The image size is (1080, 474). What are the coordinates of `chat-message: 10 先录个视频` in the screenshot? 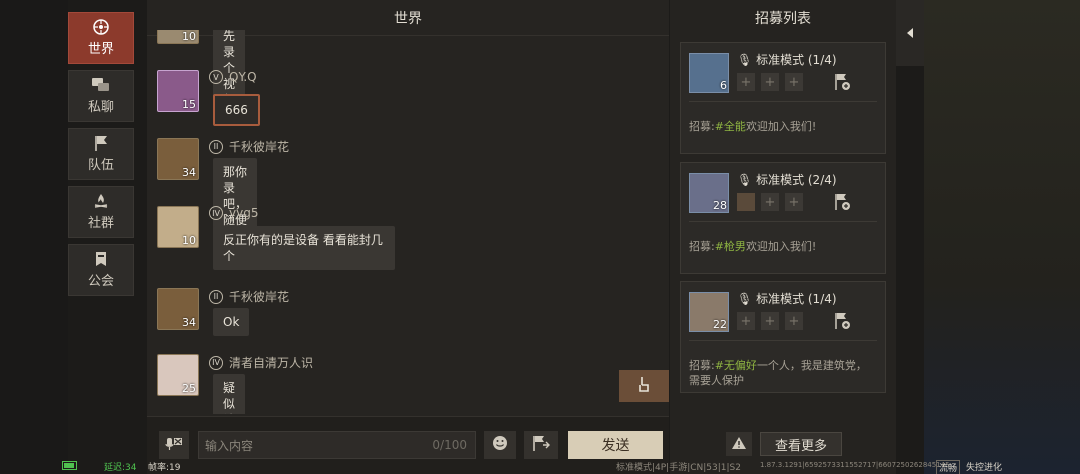 It's located at (201, 72).